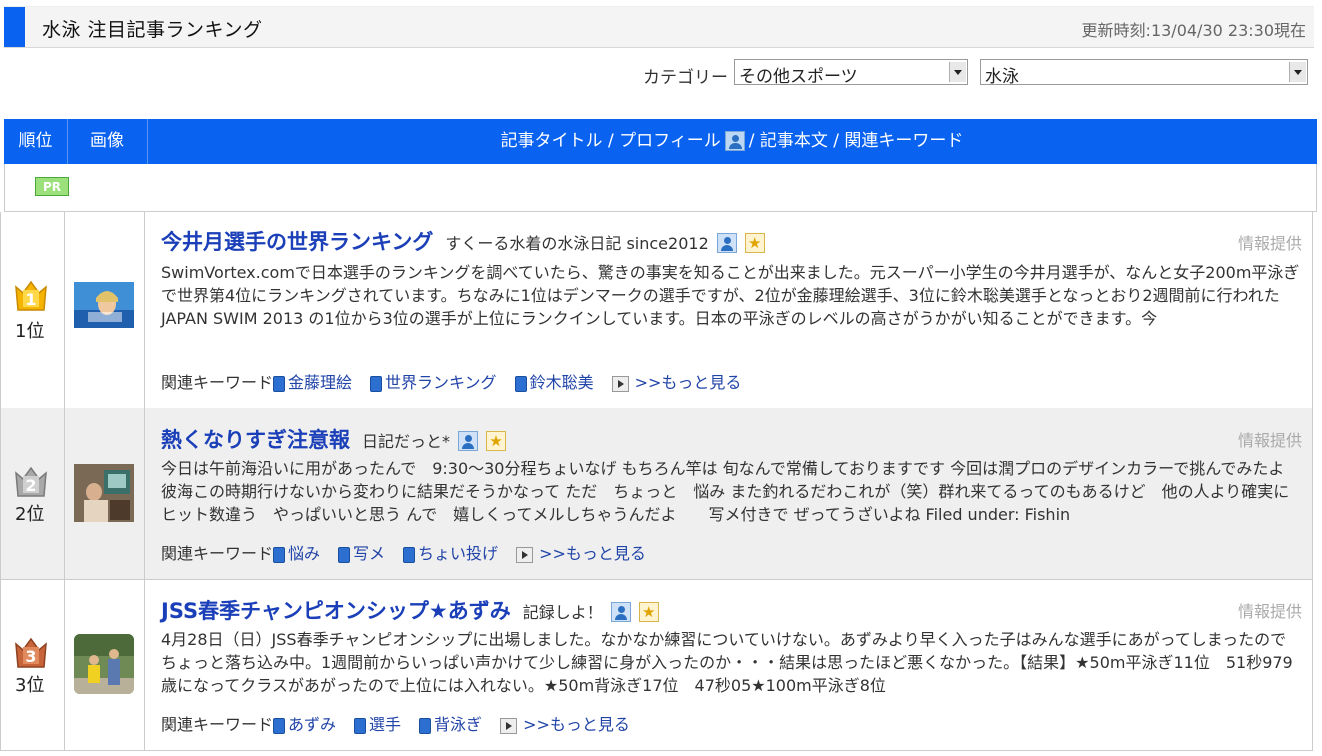 The height and width of the screenshot is (756, 1322). What do you see at coordinates (304, 553) in the screenshot?
I see `keyword-link: 悩み` at bounding box center [304, 553].